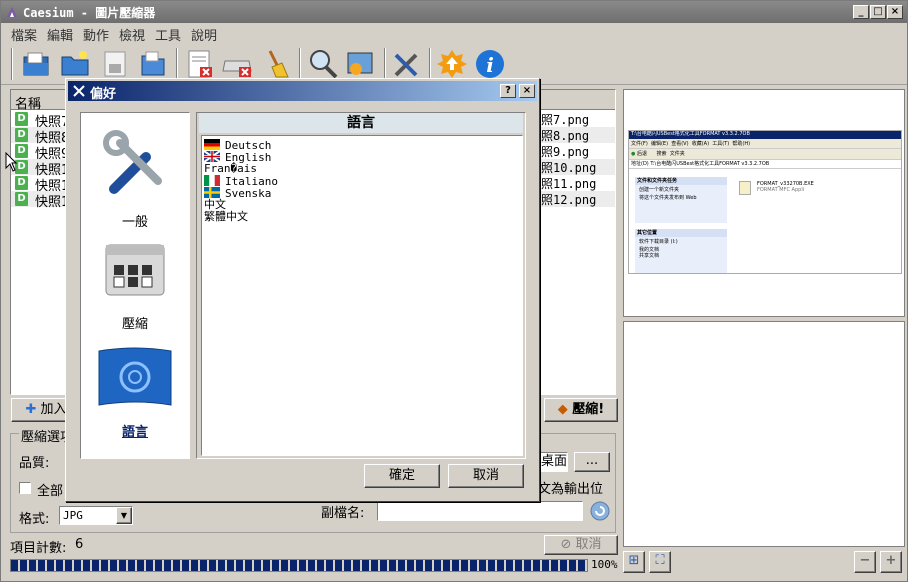  What do you see at coordinates (527, 91) in the screenshot?
I see `dialog-close-button: ×` at bounding box center [527, 91].